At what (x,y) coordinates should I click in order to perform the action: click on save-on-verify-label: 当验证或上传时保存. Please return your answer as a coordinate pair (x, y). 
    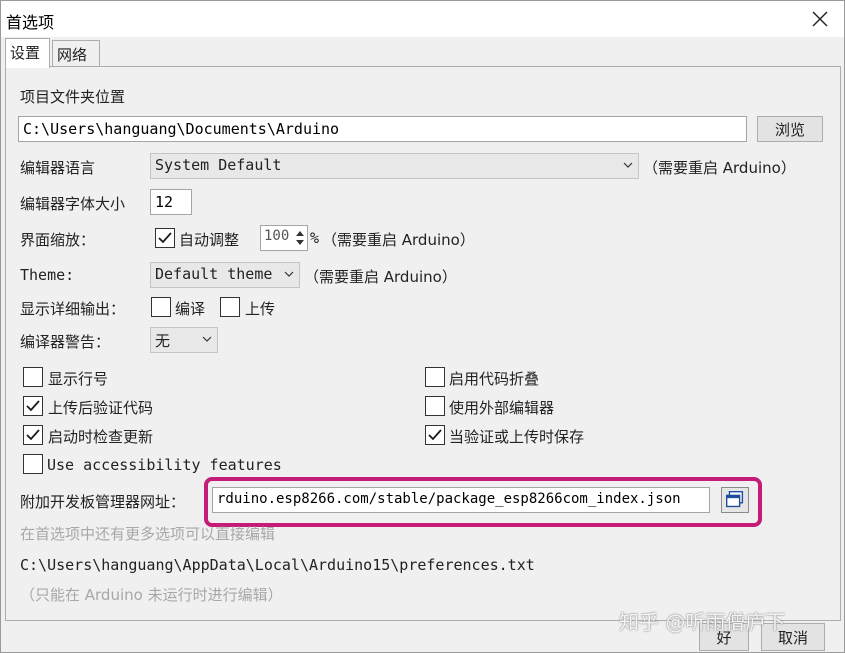
    Looking at the image, I should click on (517, 437).